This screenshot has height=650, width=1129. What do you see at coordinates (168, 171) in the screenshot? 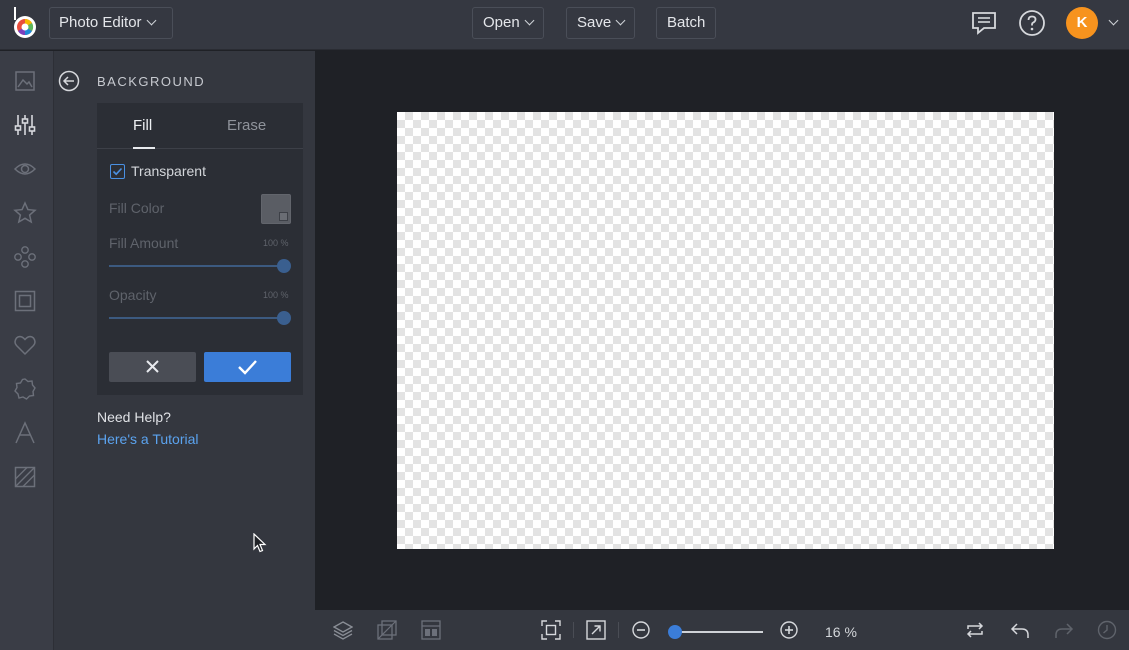
I see `transparent-label: Transparent` at bounding box center [168, 171].